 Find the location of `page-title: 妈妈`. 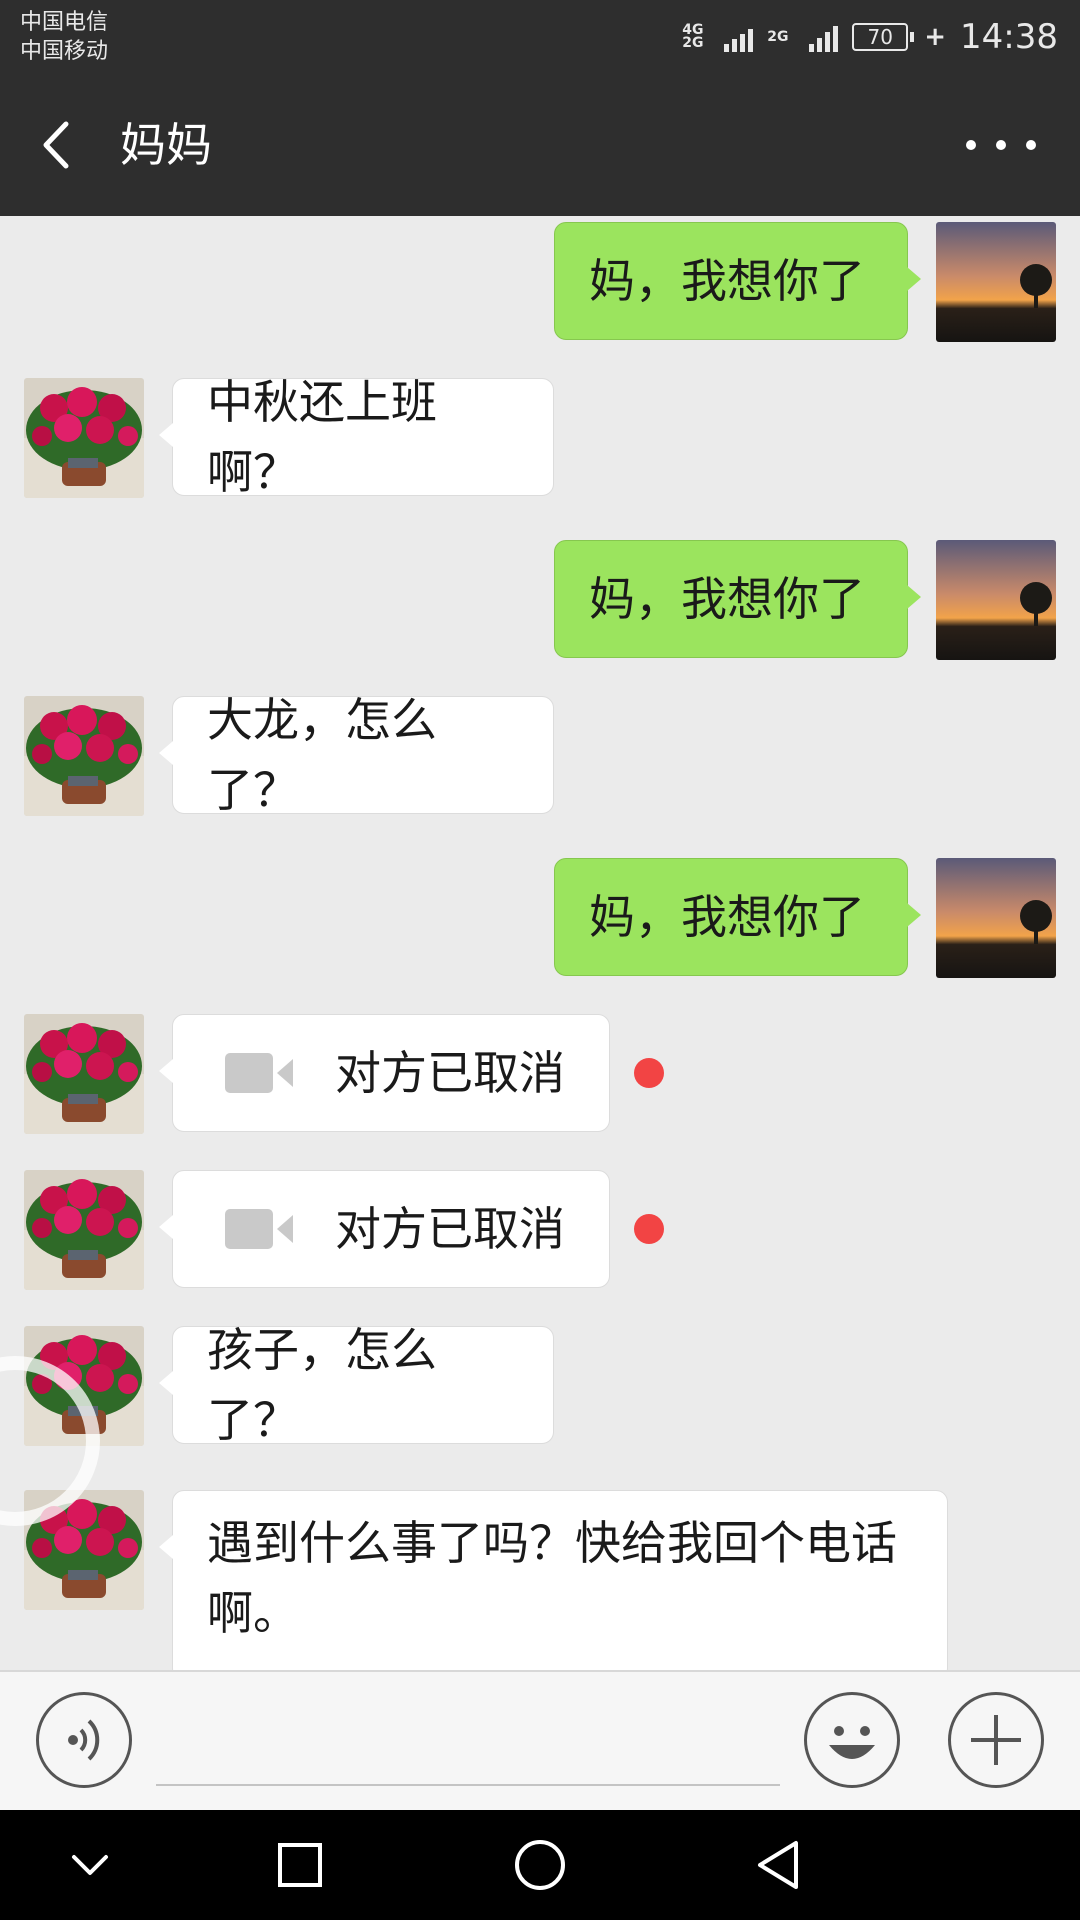

page-title: 妈妈 is located at coordinates (166, 145).